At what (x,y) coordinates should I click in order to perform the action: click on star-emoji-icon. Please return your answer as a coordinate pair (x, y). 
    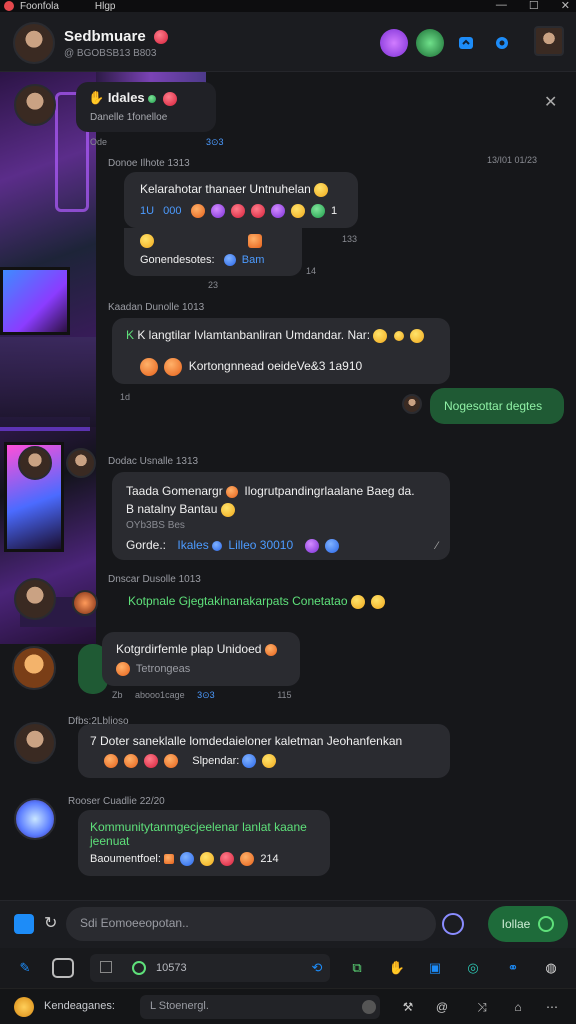
    Looking at the image, I should click on (398, 335).